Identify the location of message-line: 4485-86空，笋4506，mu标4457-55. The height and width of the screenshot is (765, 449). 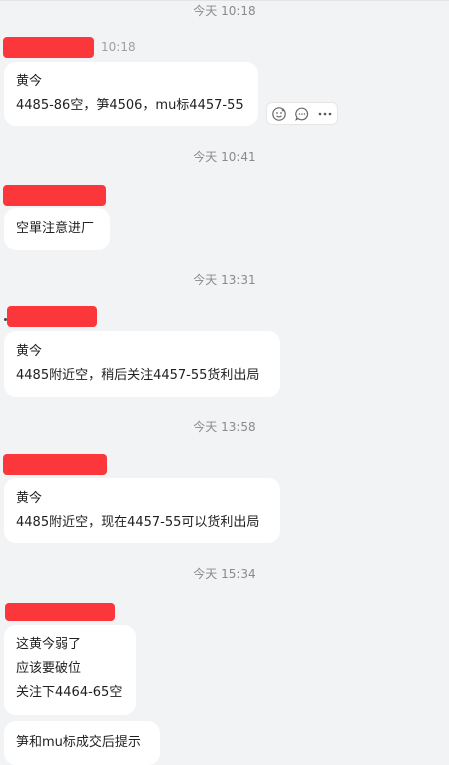
(130, 105).